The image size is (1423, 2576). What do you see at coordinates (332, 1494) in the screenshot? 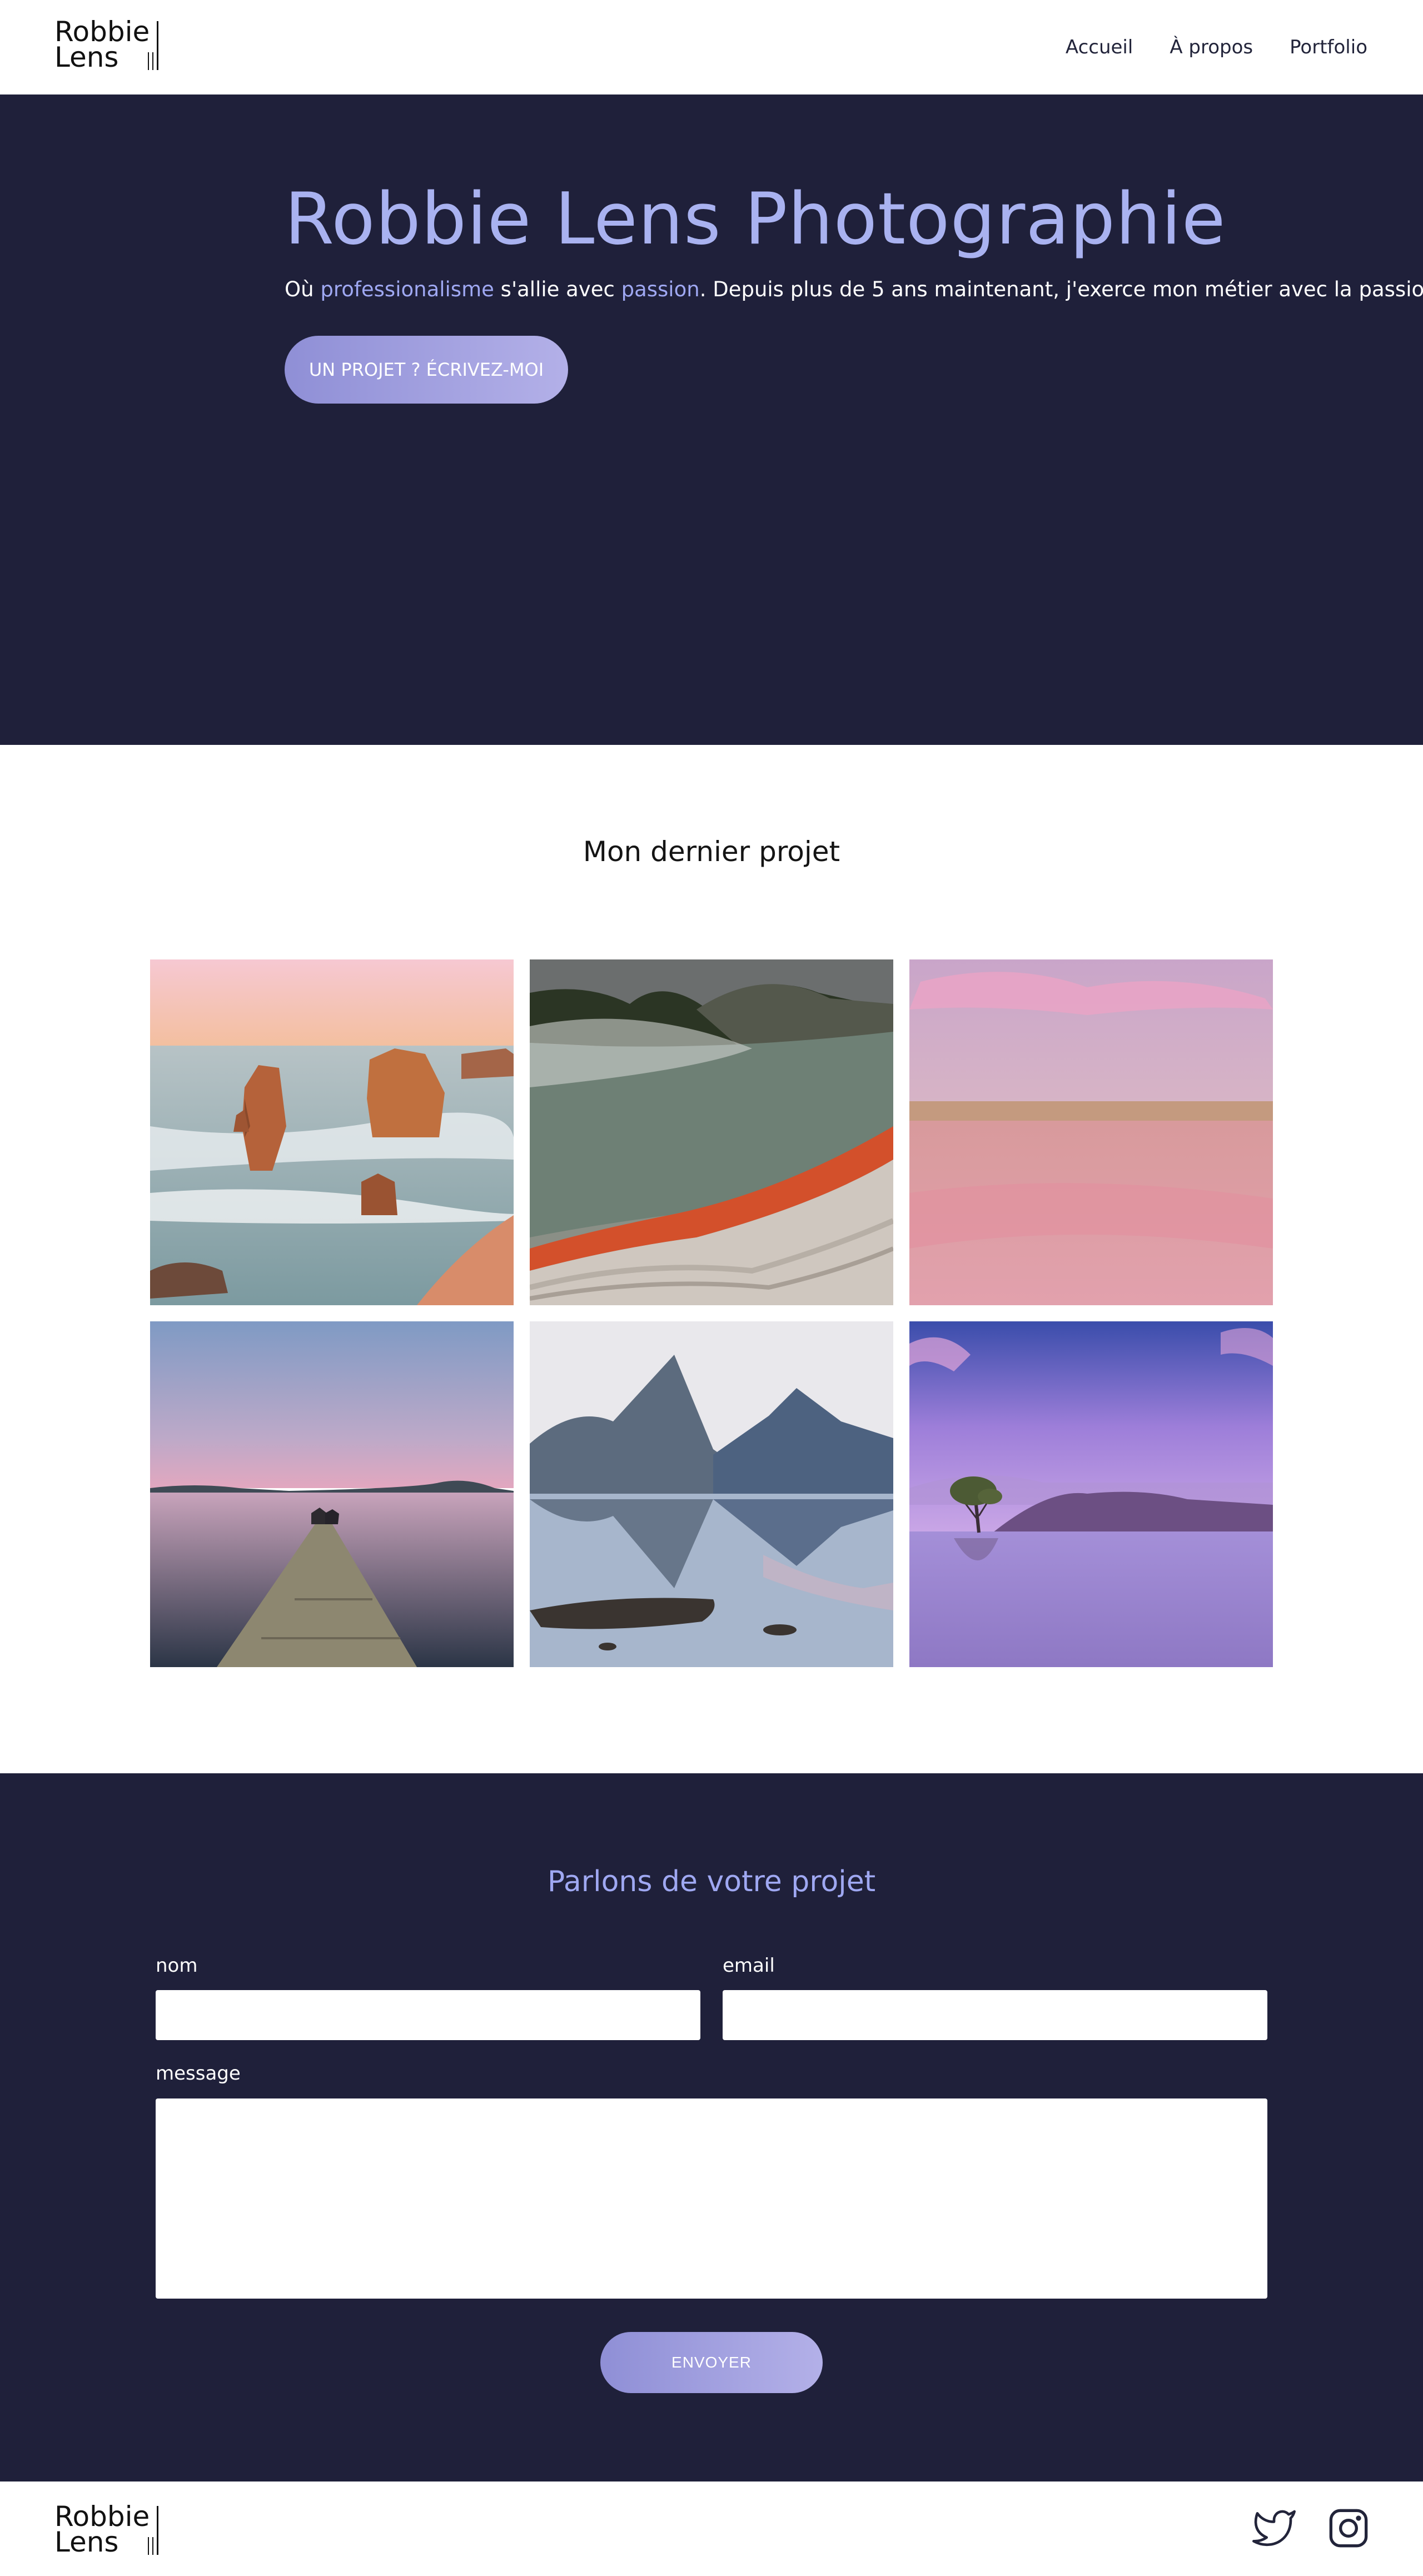
I see `pier-at-dusk-photo` at bounding box center [332, 1494].